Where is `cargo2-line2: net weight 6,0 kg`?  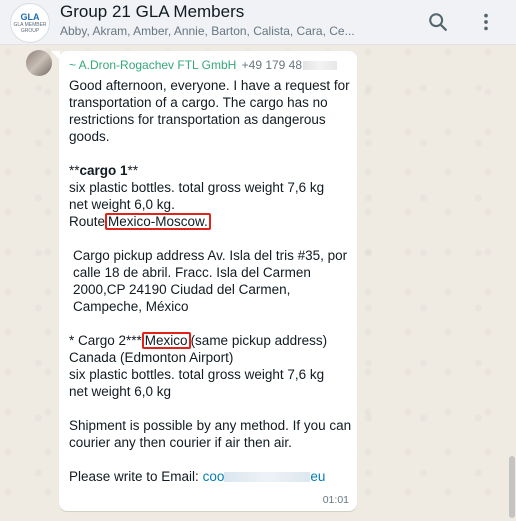 cargo2-line2: net weight 6,0 kg is located at coordinates (120, 391).